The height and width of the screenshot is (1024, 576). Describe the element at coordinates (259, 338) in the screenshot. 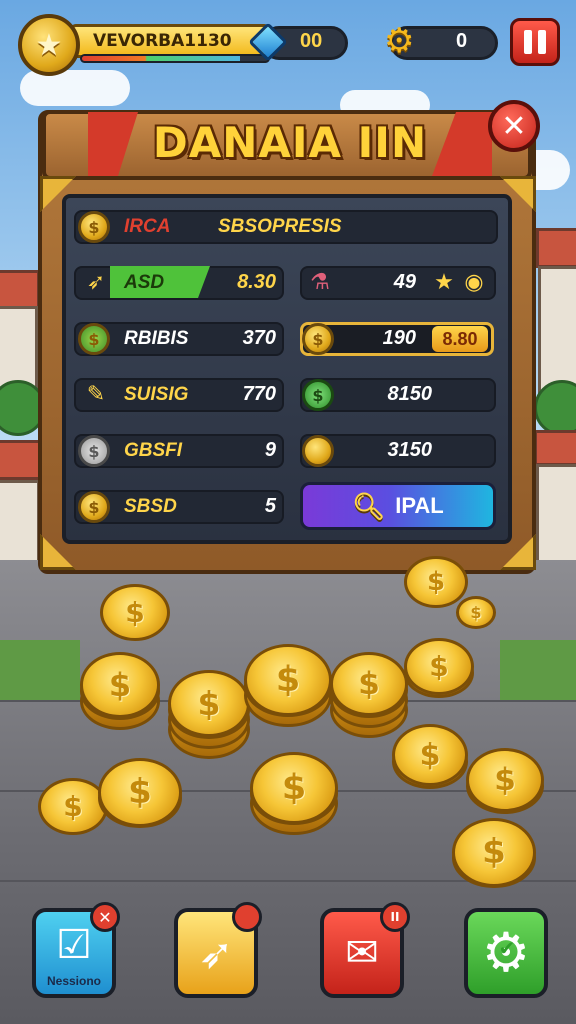

I see `stat-value: 370` at that location.